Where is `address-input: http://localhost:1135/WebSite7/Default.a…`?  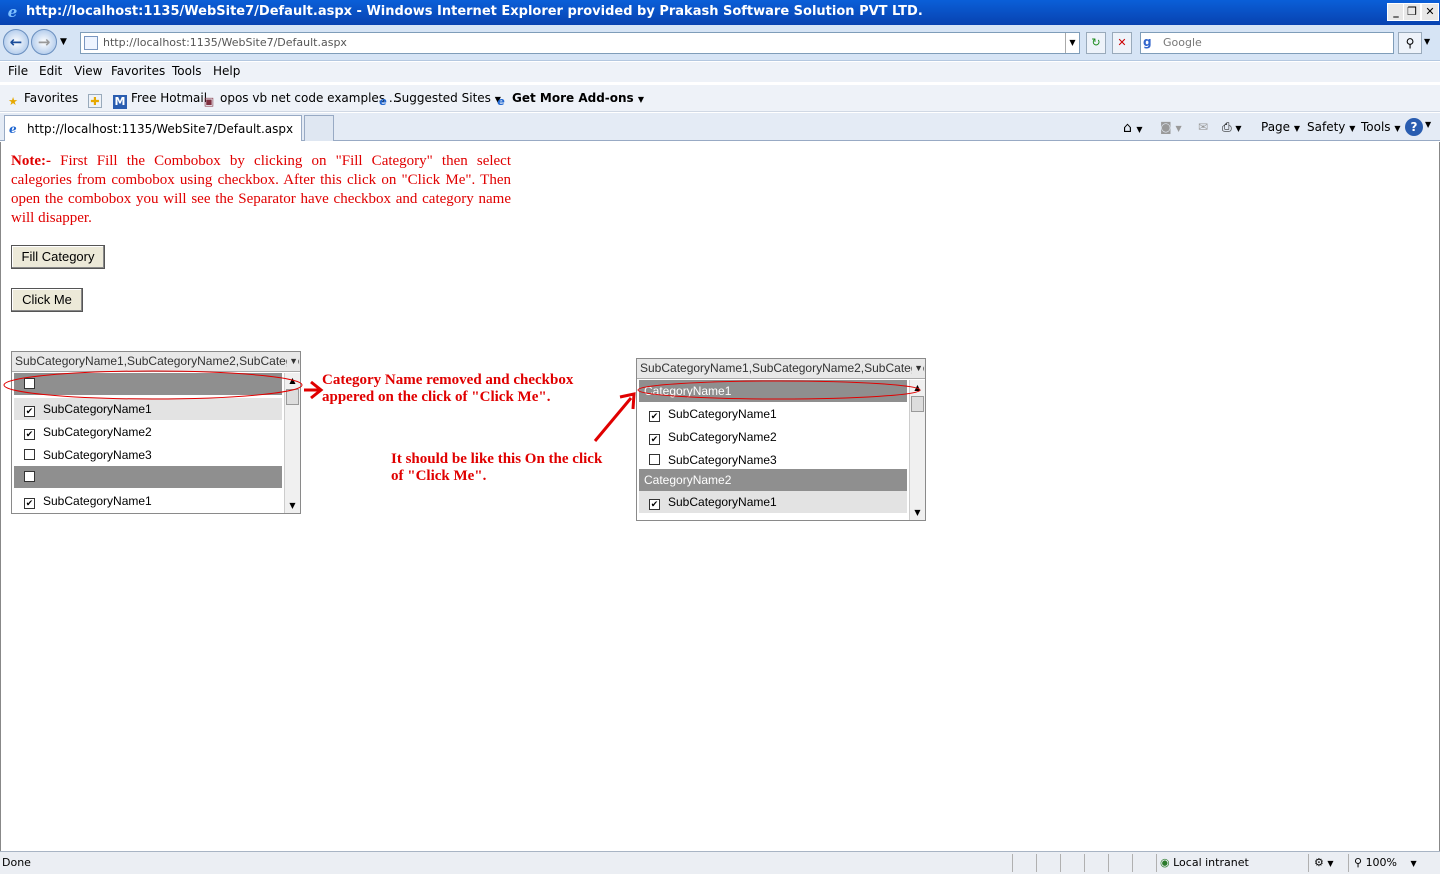 address-input: http://localhost:1135/WebSite7/Default.a… is located at coordinates (580, 43).